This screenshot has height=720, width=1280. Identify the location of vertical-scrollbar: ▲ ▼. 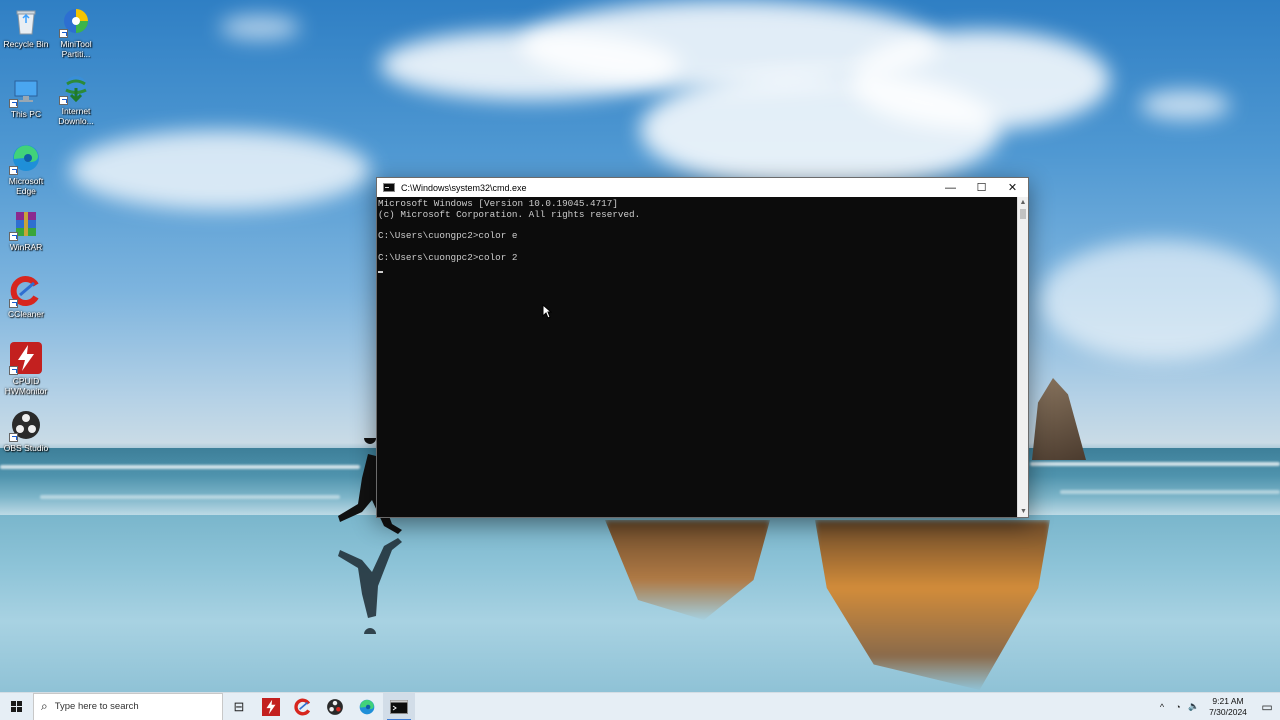
(1022, 357).